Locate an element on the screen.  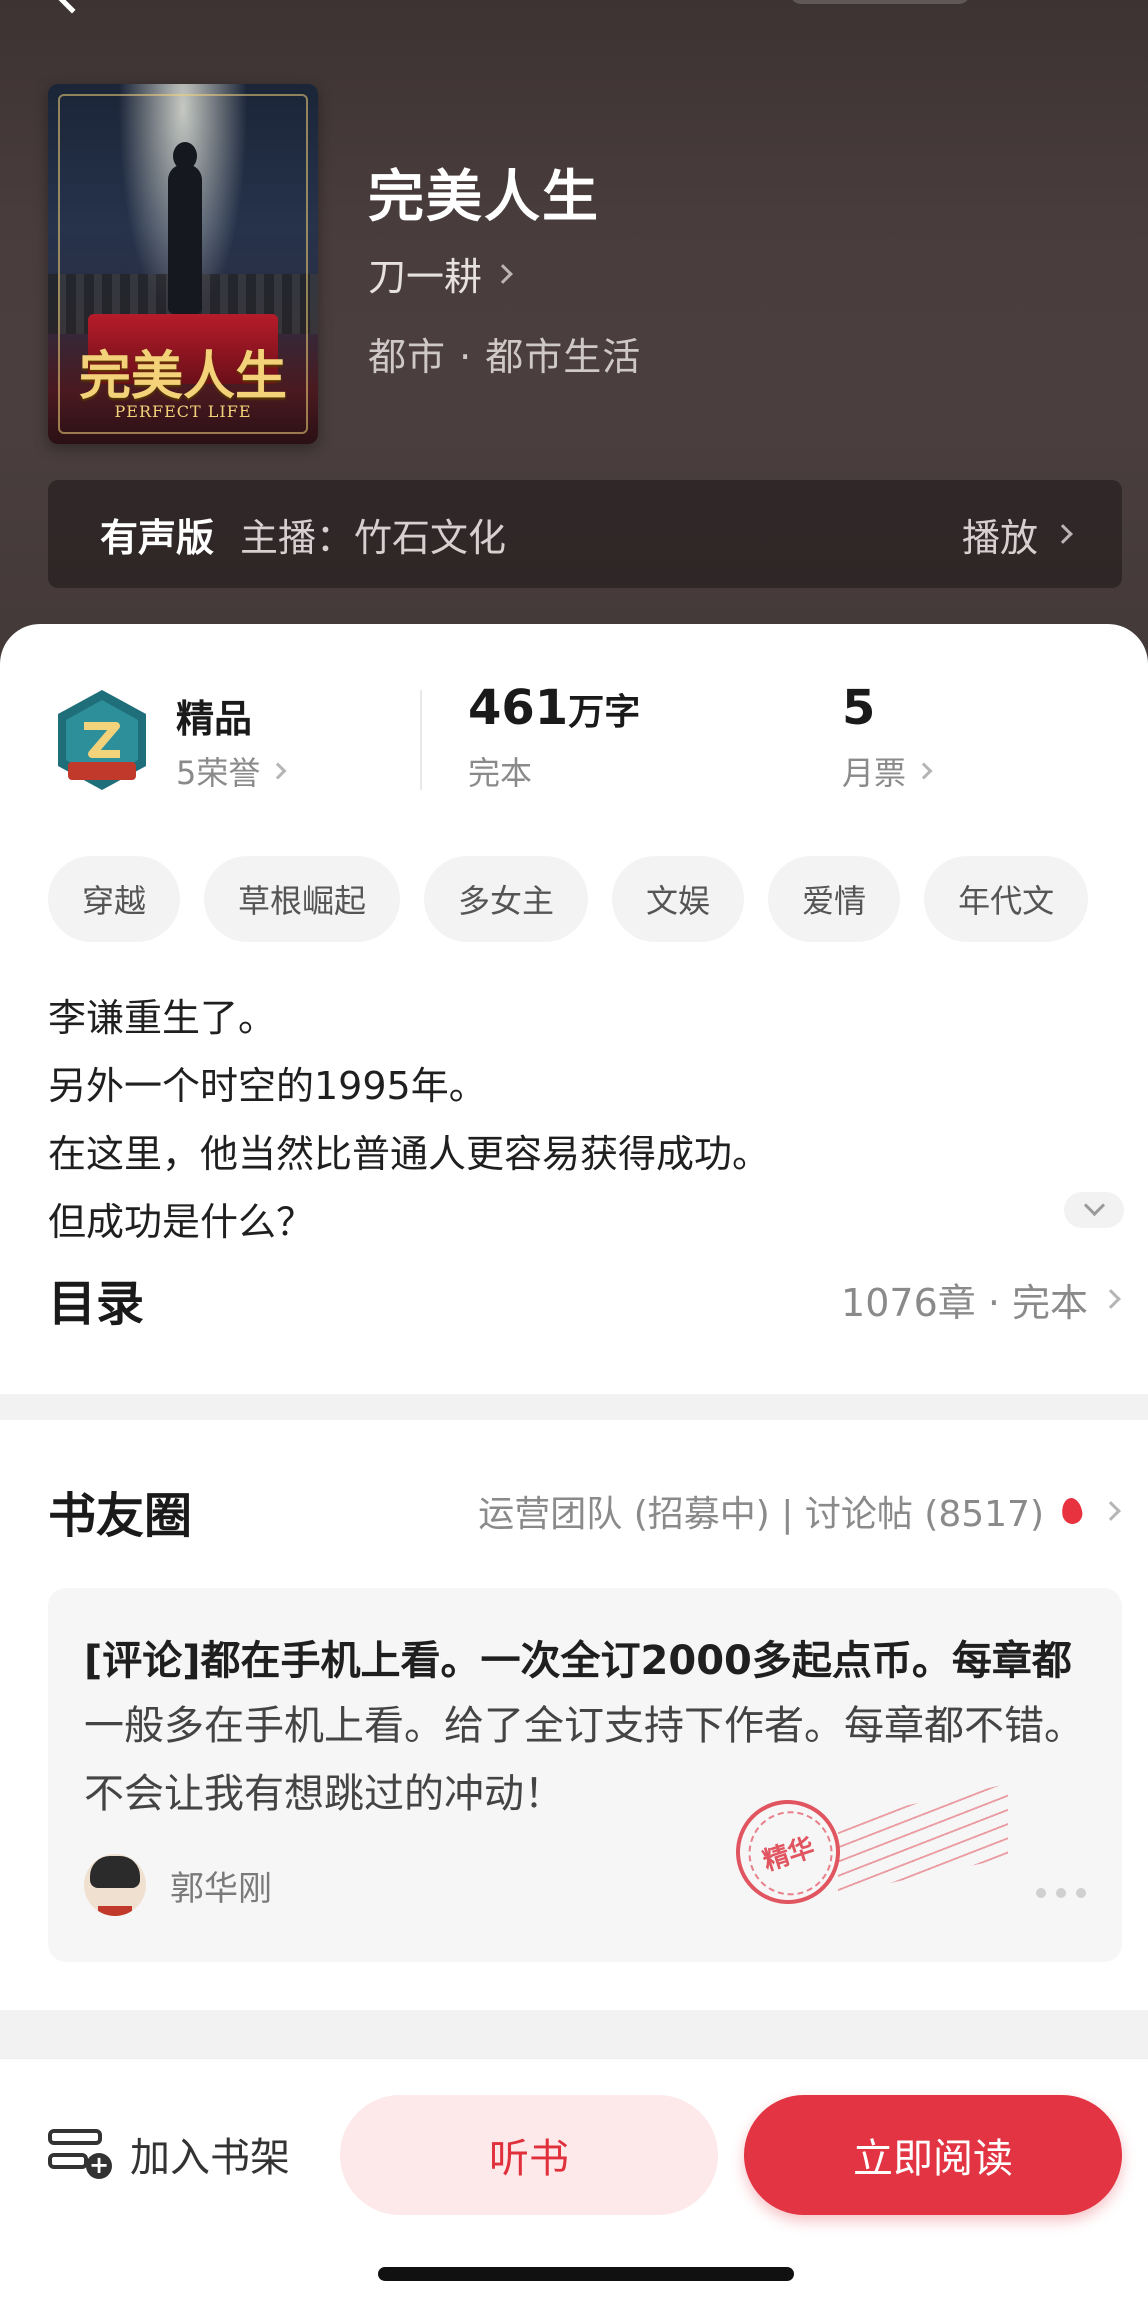
community-meta: 运营团队 (招募中) | 讨论帖 (8517) is located at coordinates (799, 1511).